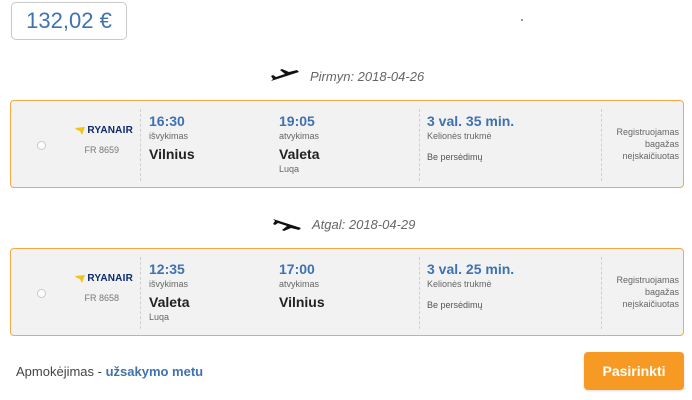 The height and width of the screenshot is (400, 692). Describe the element at coordinates (471, 121) in the screenshot. I see `flight-duration: 3 val. 35 min.` at that location.